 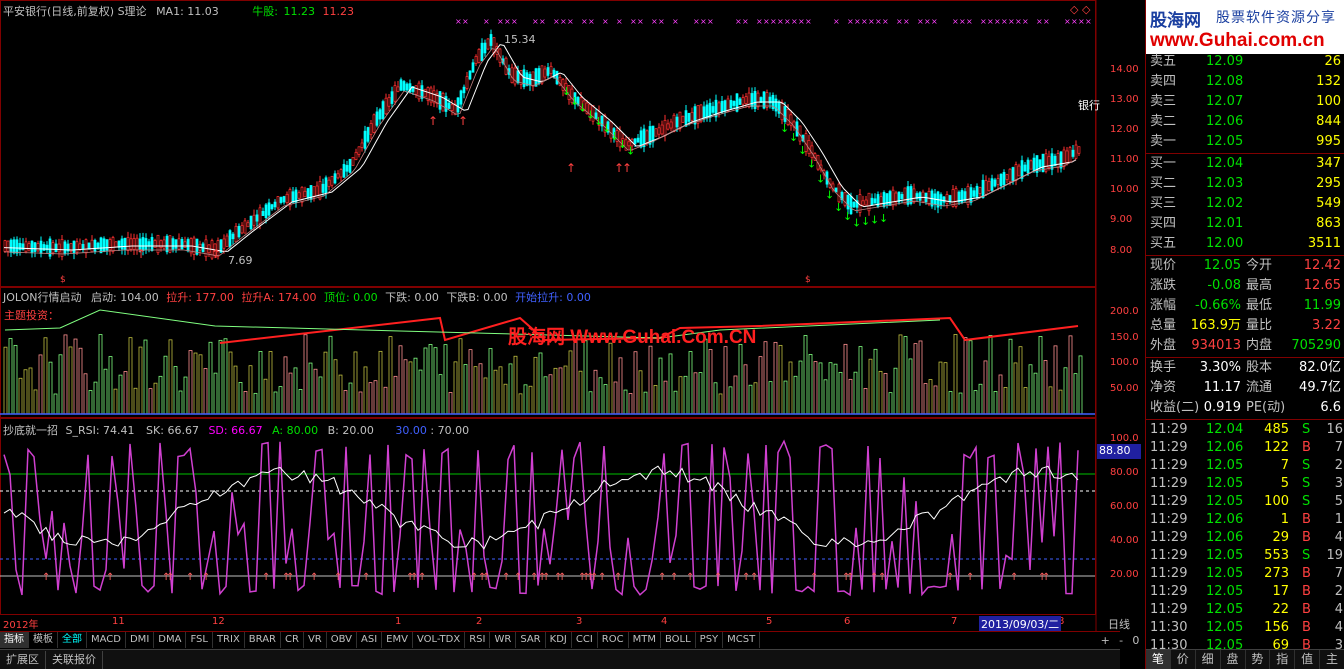 I want to click on tick-count: 7, so click(x=1338, y=447).